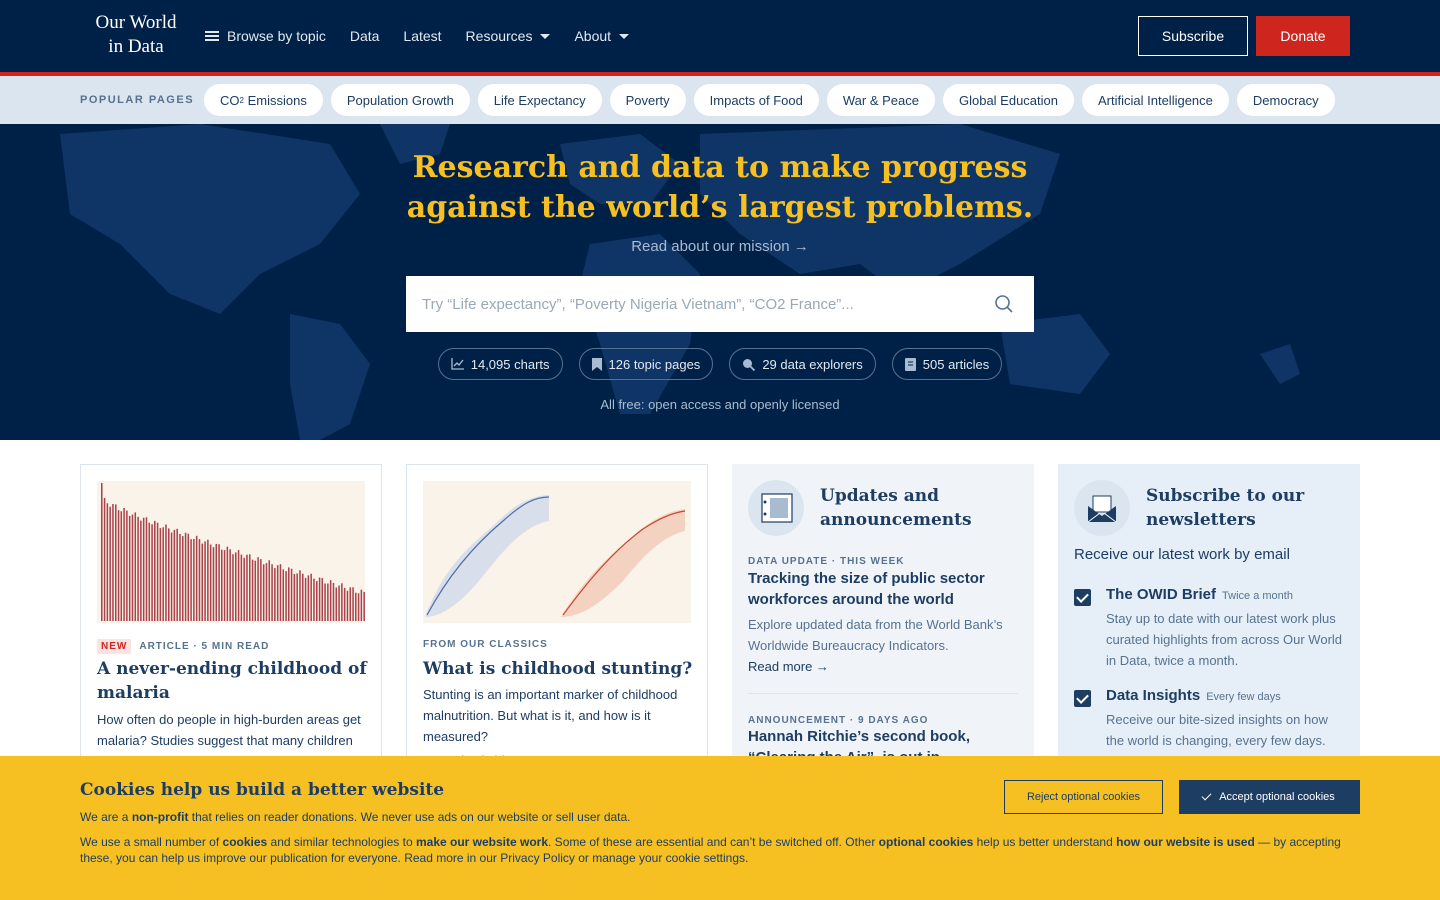  Describe the element at coordinates (1082, 597) in the screenshot. I see `owid-brief-checkbox` at that location.